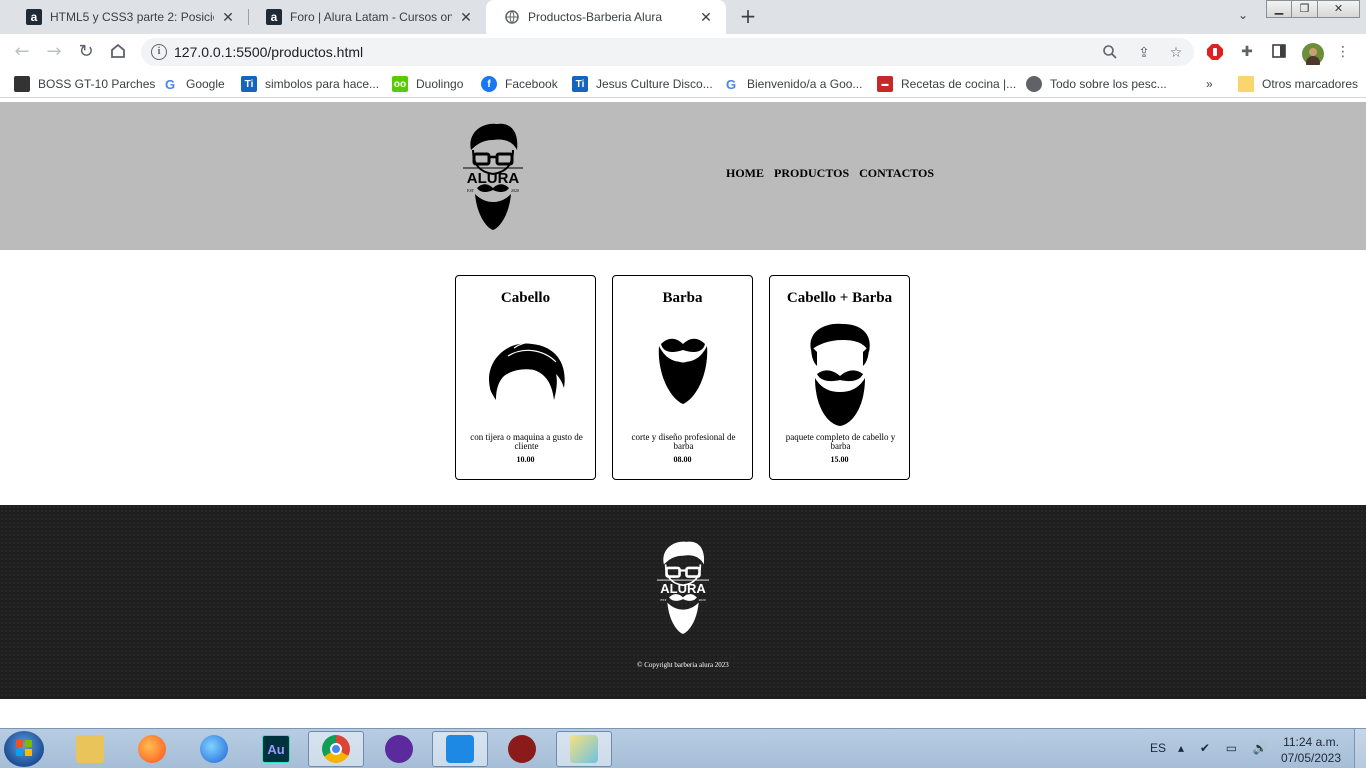 The height and width of the screenshot is (768, 1366). What do you see at coordinates (128, 17) in the screenshot?
I see `tab-html5-css3: a HTML5 y CSS3 parte 2: Posiciona ✕` at bounding box center [128, 17].